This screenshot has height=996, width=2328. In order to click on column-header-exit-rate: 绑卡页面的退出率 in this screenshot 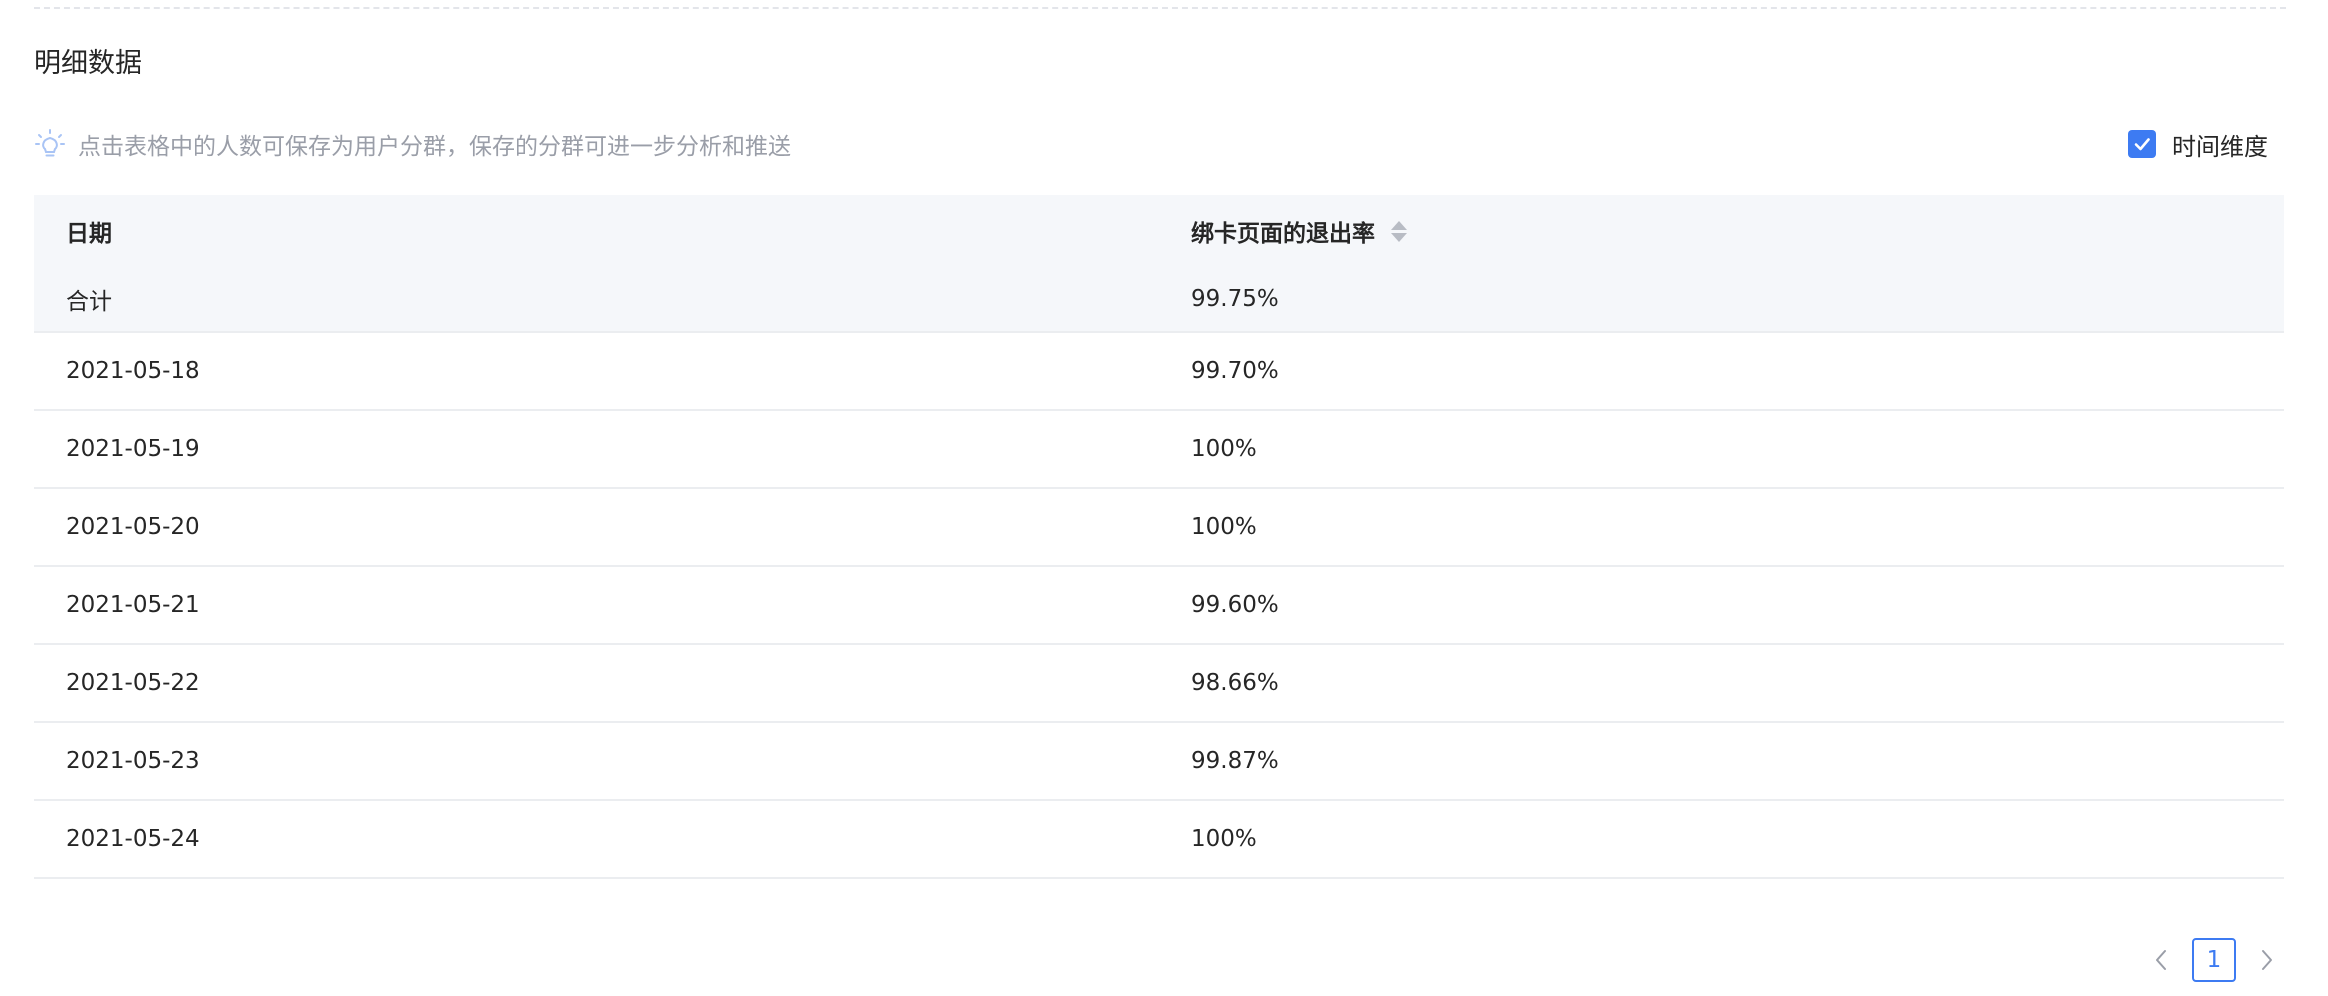, I will do `click(1721, 231)`.